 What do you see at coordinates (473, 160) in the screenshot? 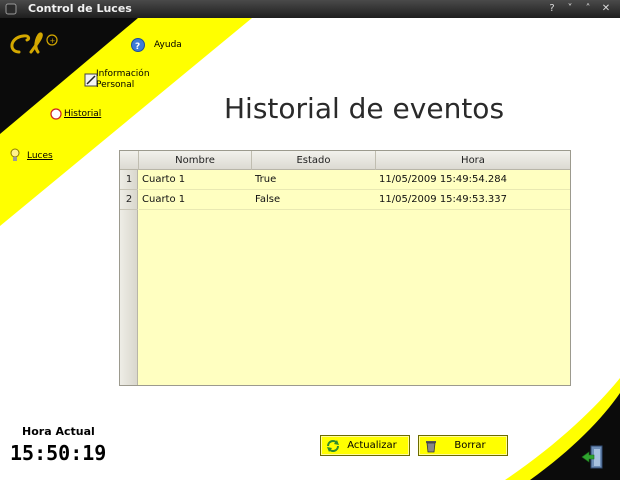
I see `column-header-hora: Hora` at bounding box center [473, 160].